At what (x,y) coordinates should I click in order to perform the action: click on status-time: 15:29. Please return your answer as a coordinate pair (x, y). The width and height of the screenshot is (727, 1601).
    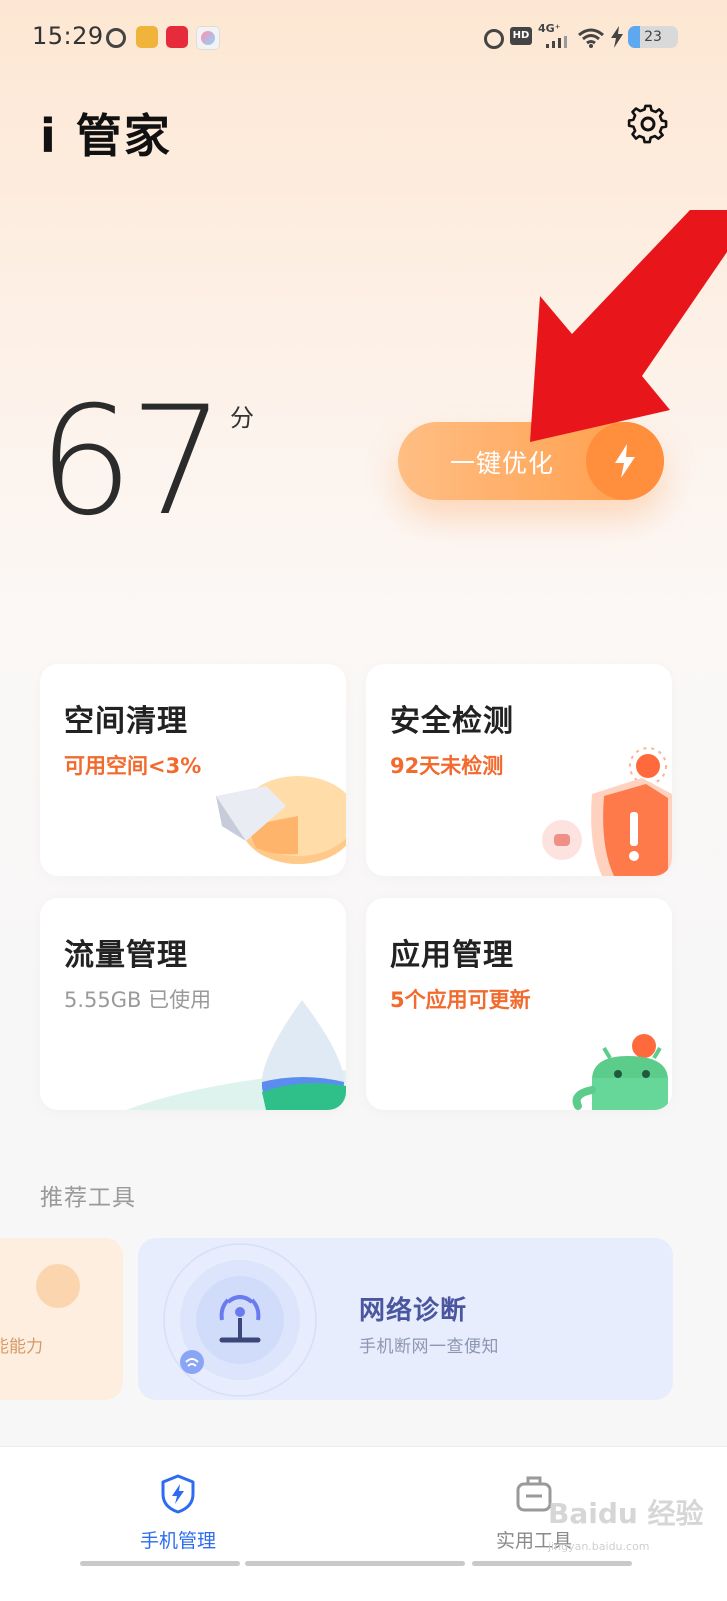
    Looking at the image, I should click on (68, 36).